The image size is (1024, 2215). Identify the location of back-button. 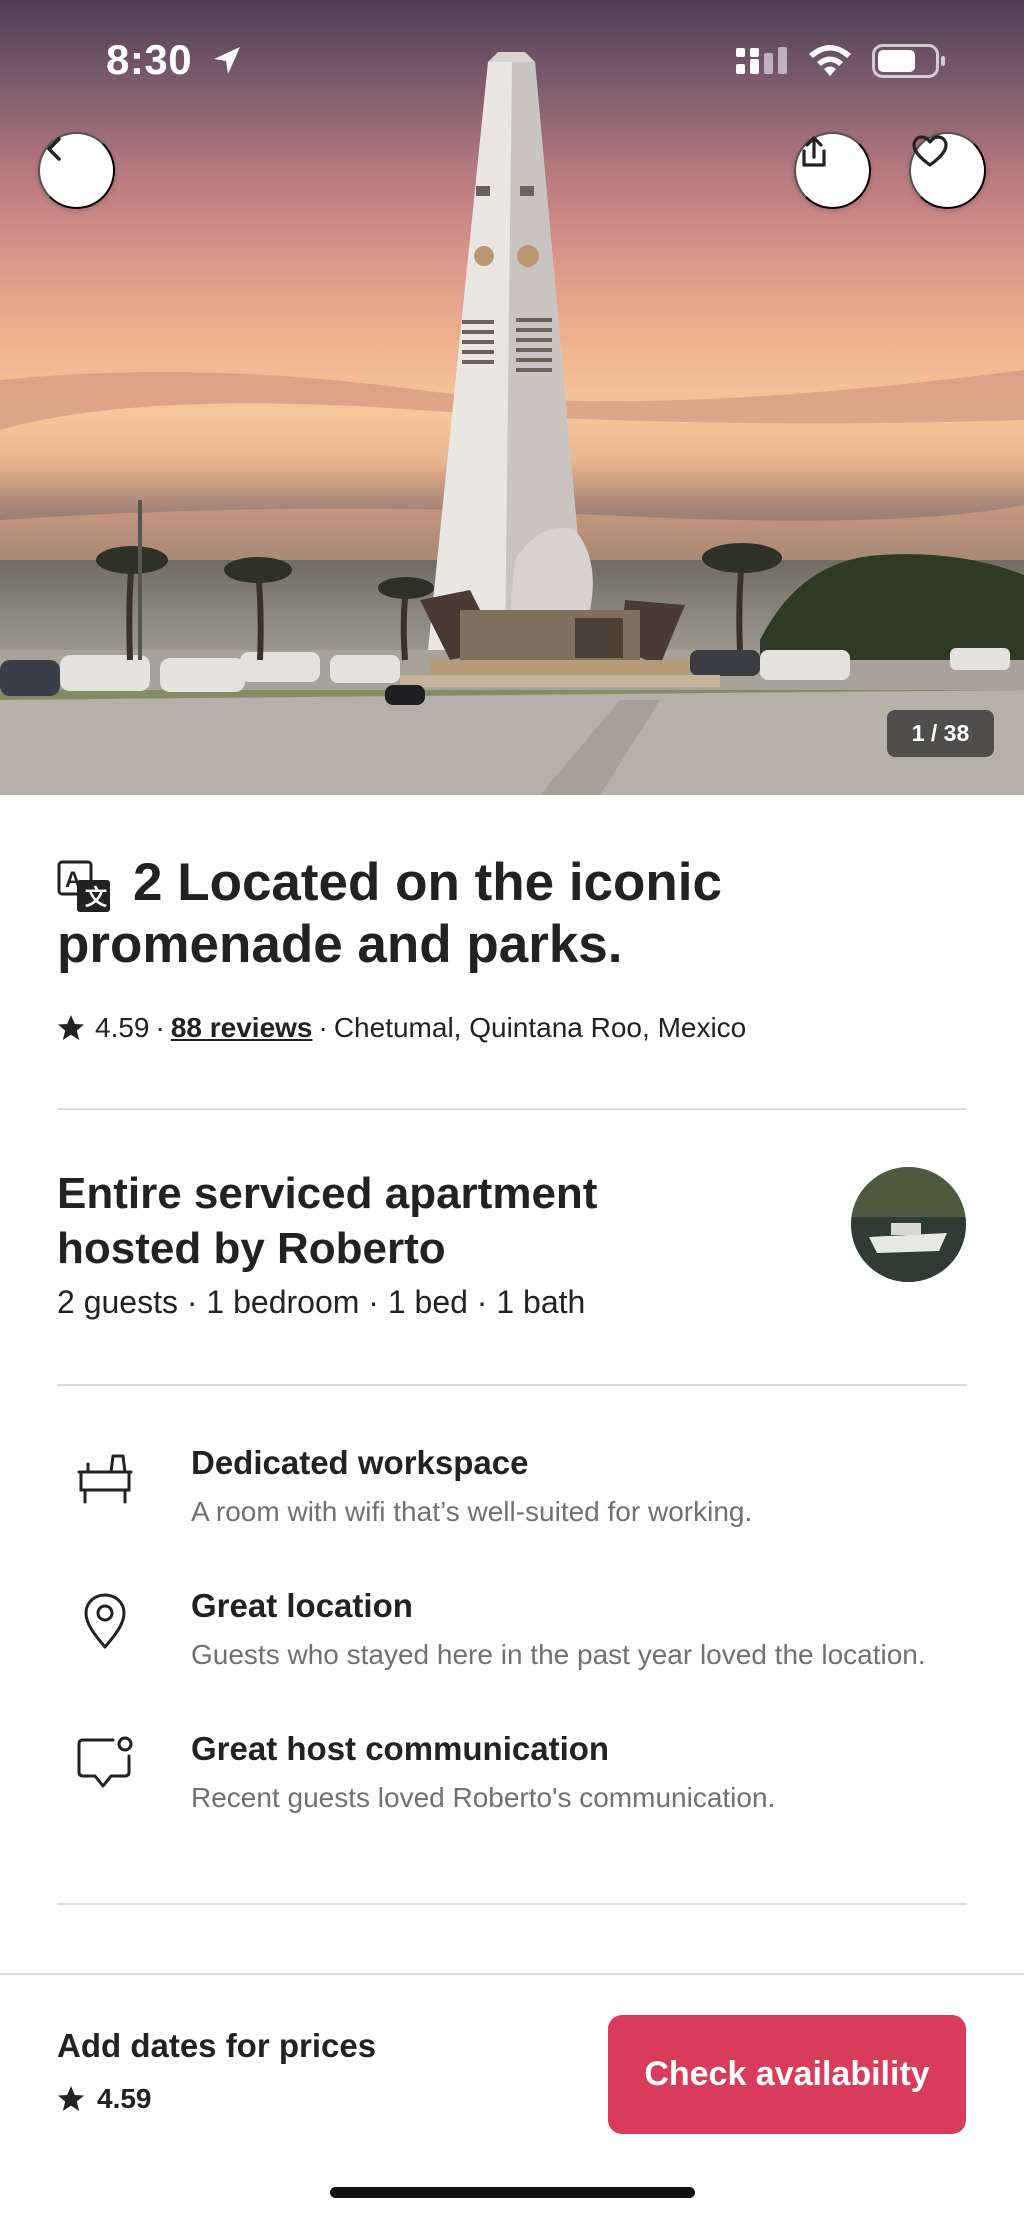
(76, 170).